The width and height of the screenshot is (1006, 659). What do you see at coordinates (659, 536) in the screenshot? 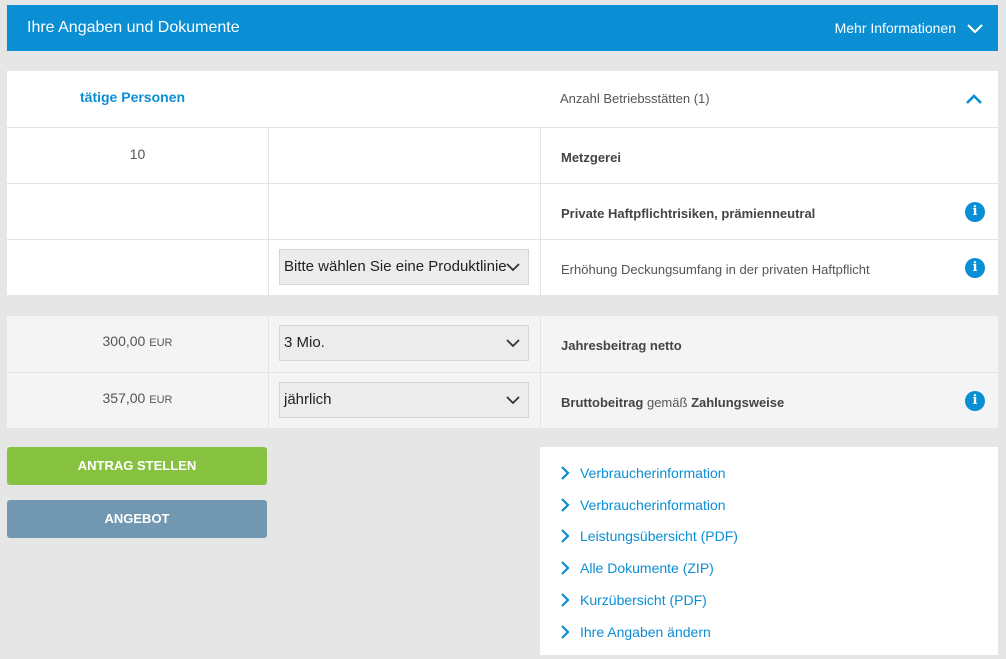
I see `link-label: Leistungsübersicht (PDF)` at bounding box center [659, 536].